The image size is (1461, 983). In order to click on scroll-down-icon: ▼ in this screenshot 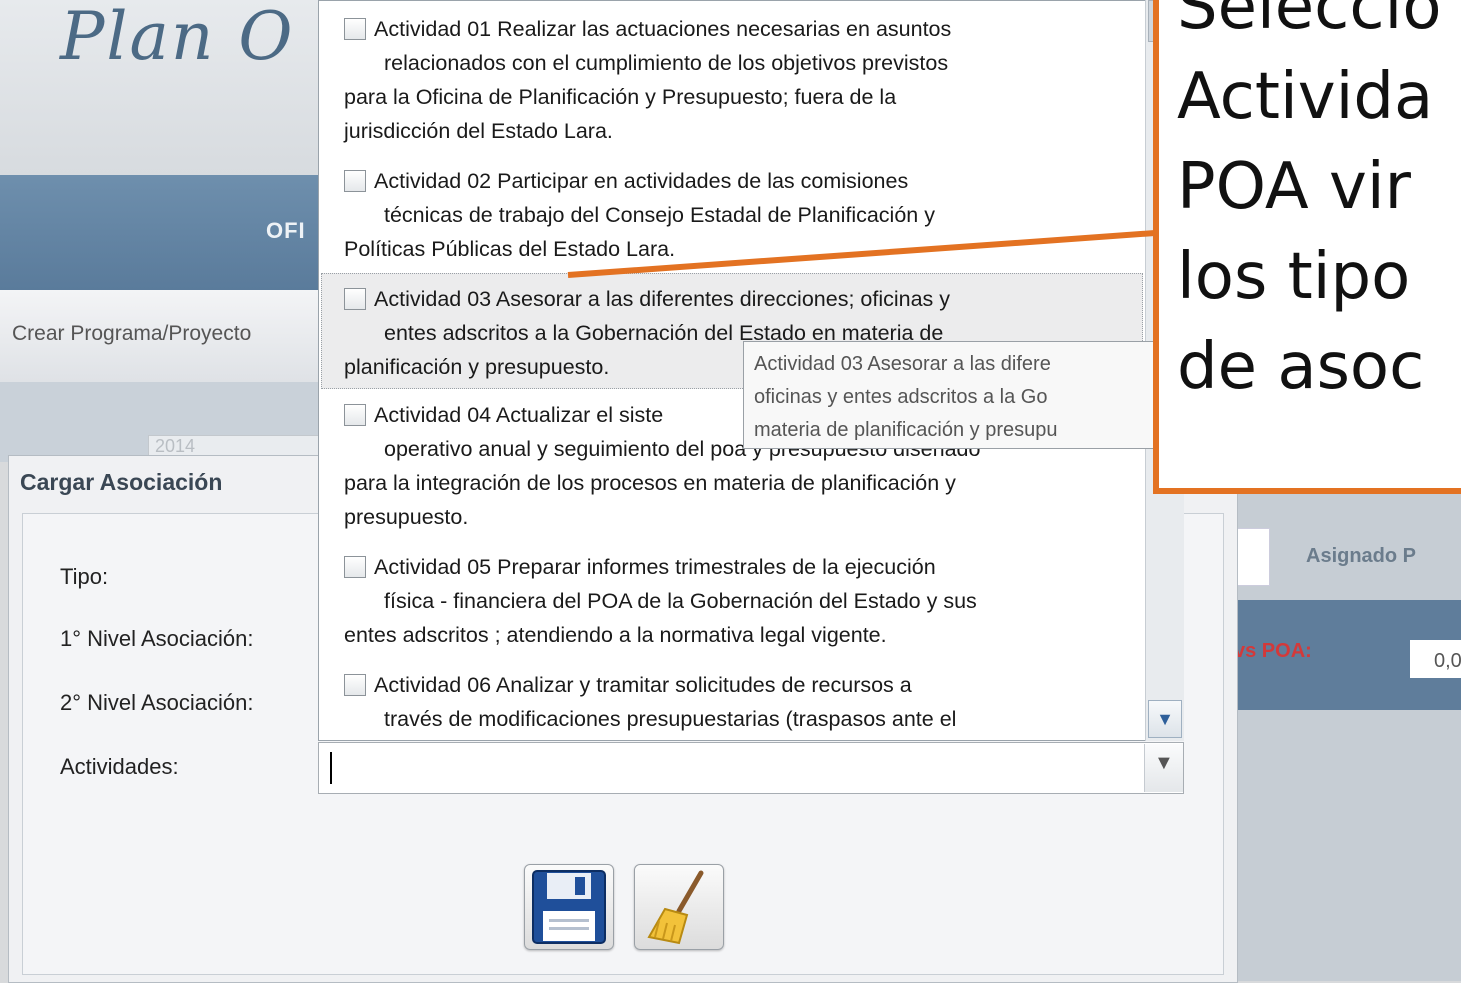, I will do `click(1165, 719)`.